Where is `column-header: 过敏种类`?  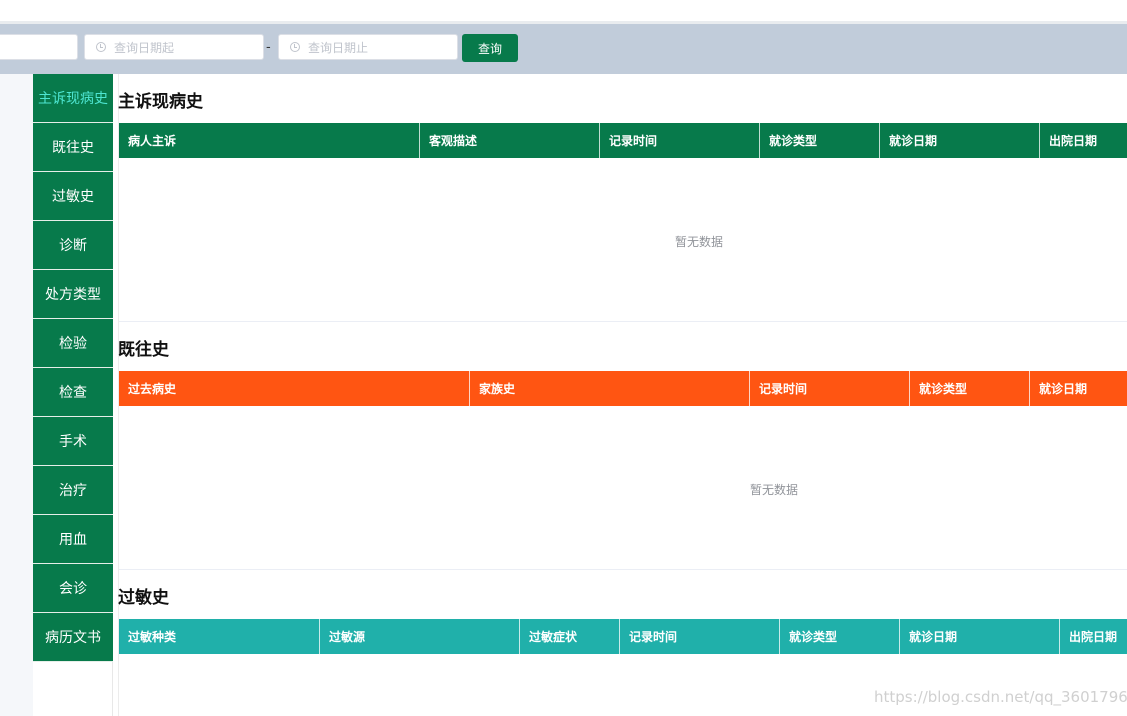 column-header: 过敏种类 is located at coordinates (219, 636).